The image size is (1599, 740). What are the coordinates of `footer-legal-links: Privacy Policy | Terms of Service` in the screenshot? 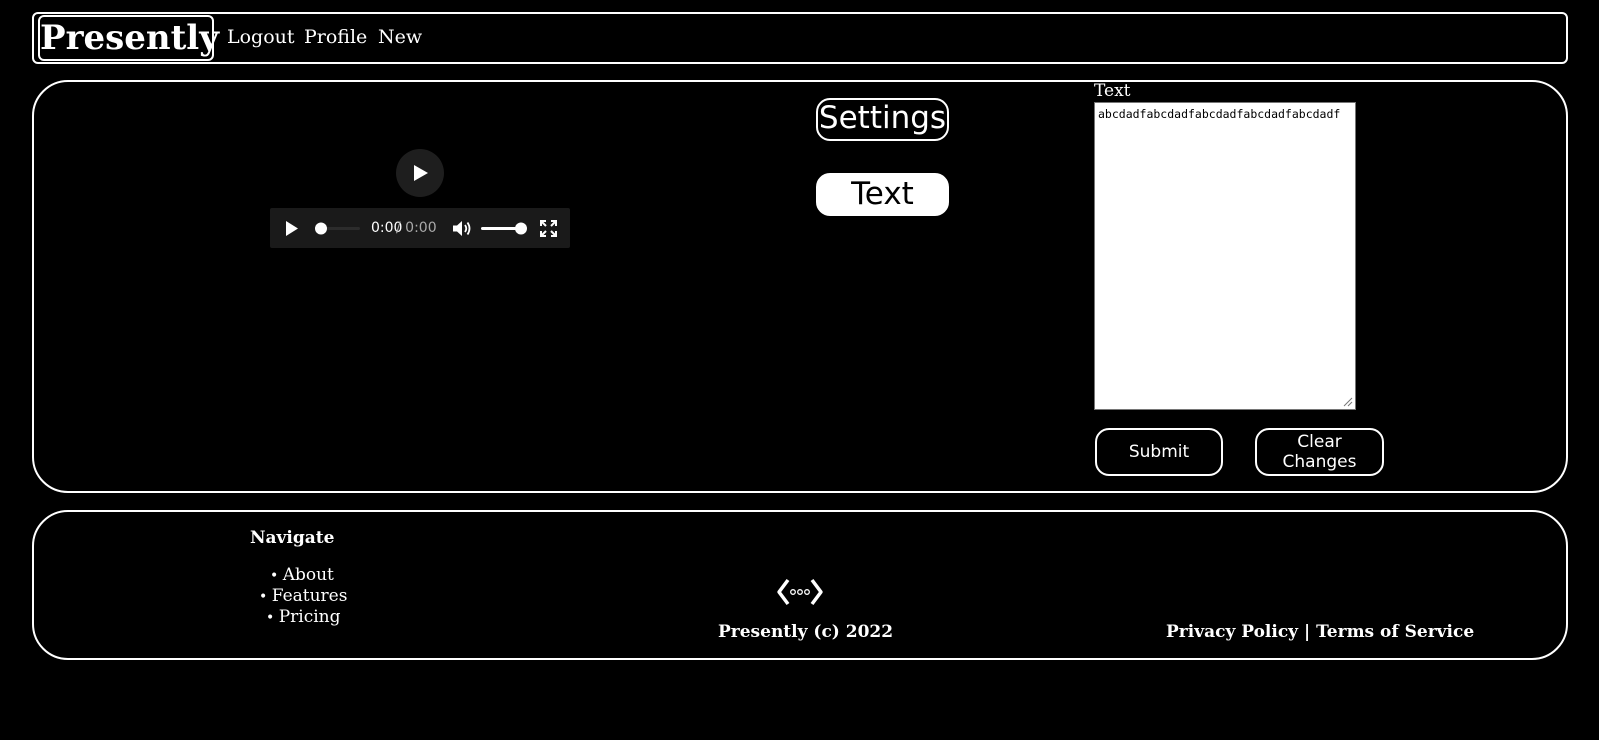 It's located at (1320, 632).